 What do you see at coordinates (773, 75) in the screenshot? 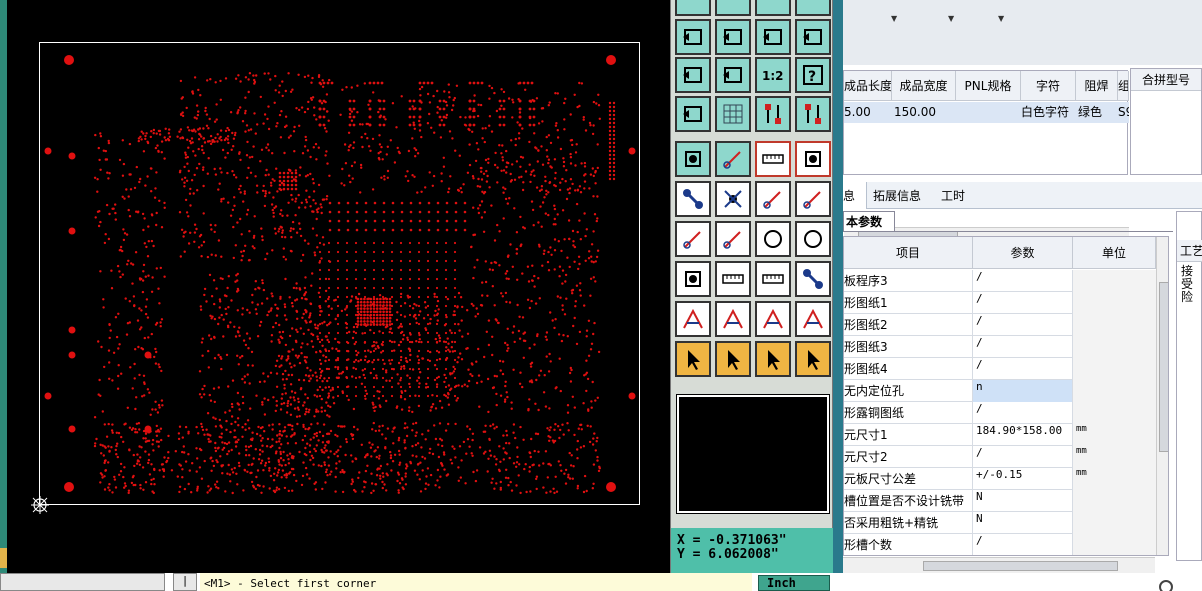
I see `scale-1-2-button: 1:2` at bounding box center [773, 75].